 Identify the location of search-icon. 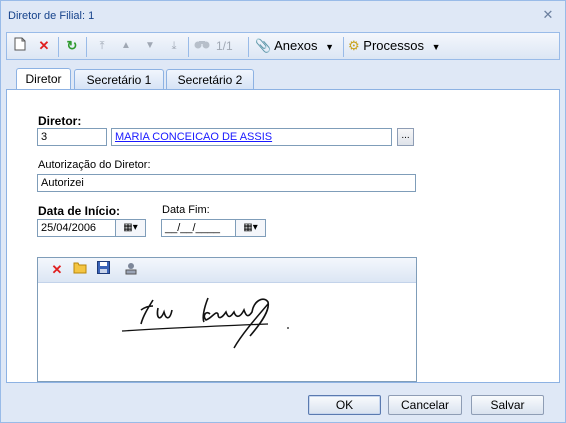
(202, 46).